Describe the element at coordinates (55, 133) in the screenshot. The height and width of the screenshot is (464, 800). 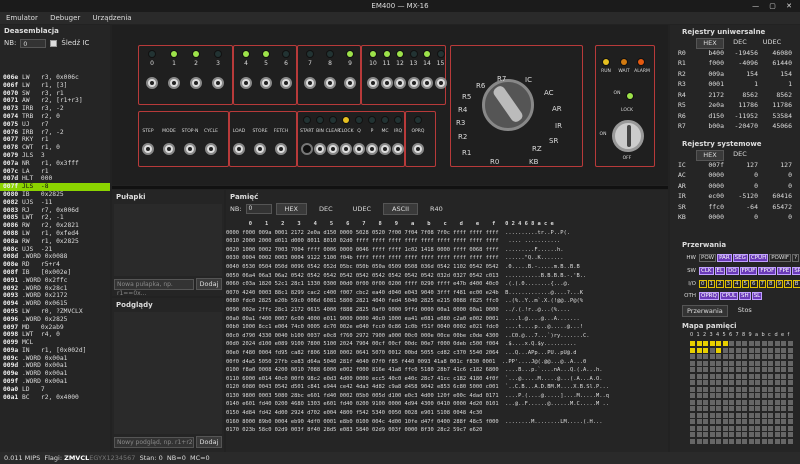
I see `disassembly-row: 0076 IRB r7, -2` at that location.